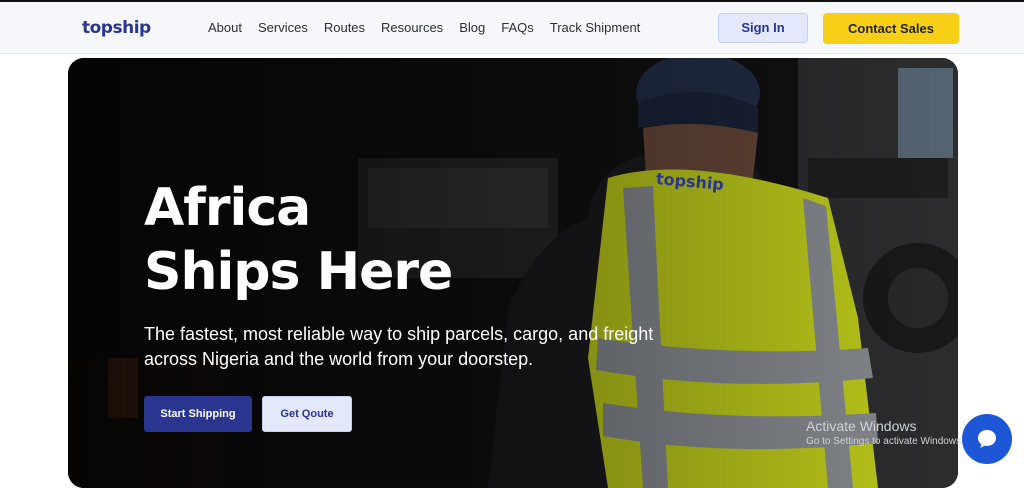 This screenshot has height=488, width=1024. I want to click on nav-services: Services, so click(283, 27).